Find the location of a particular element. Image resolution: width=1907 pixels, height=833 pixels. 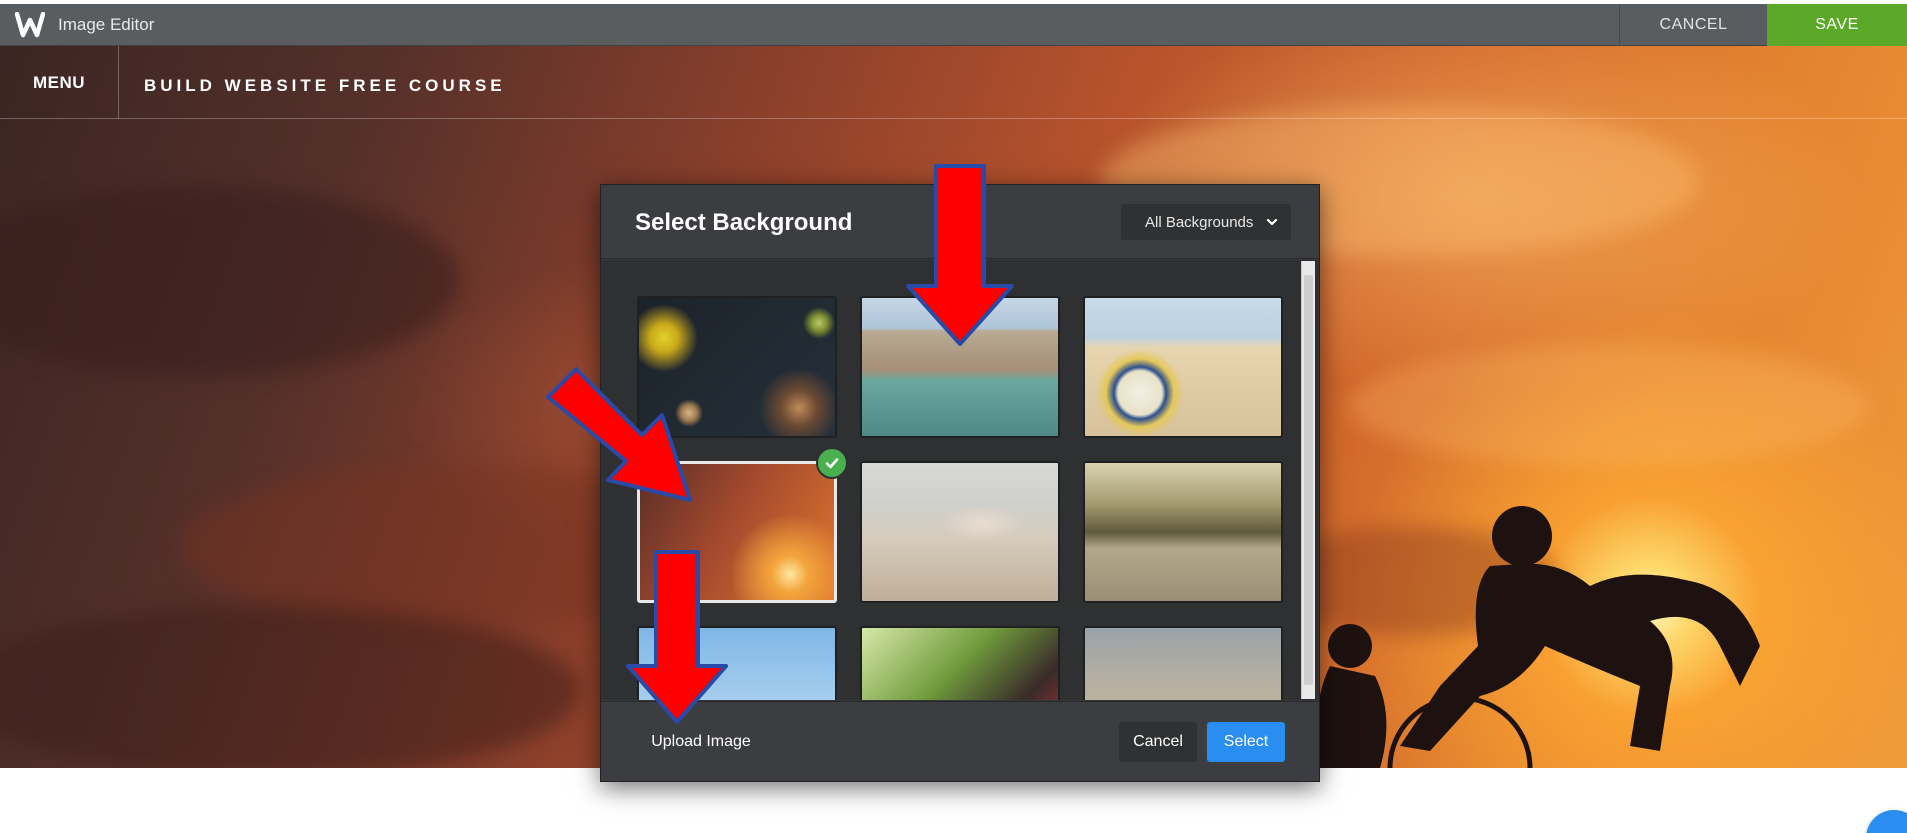

scrollbar-thumb is located at coordinates (1308, 480).